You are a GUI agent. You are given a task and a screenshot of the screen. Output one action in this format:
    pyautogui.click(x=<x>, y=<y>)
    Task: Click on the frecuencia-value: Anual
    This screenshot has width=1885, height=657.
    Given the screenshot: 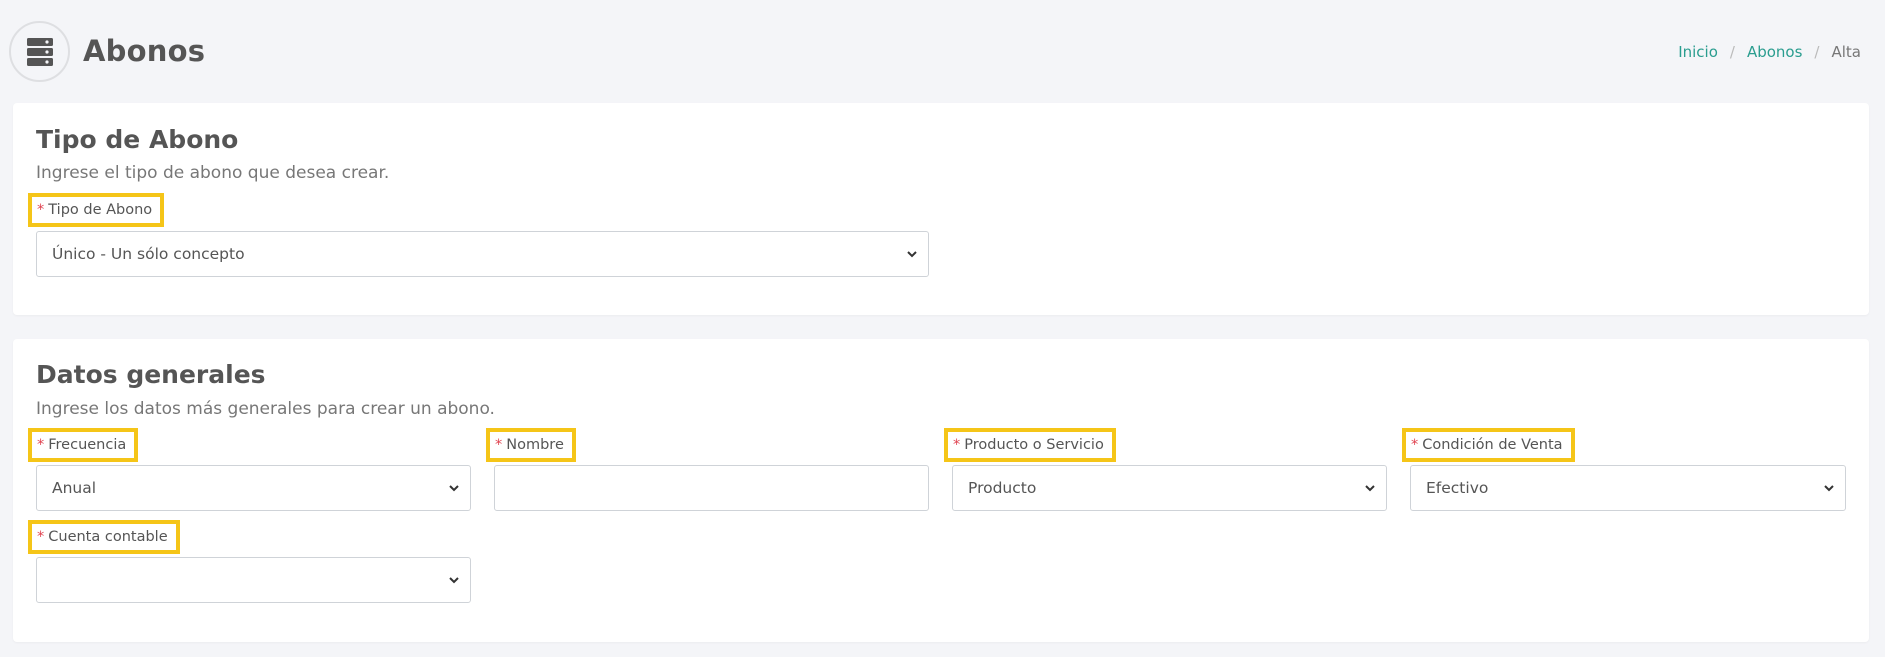 What is the action you would take?
    pyautogui.click(x=74, y=488)
    